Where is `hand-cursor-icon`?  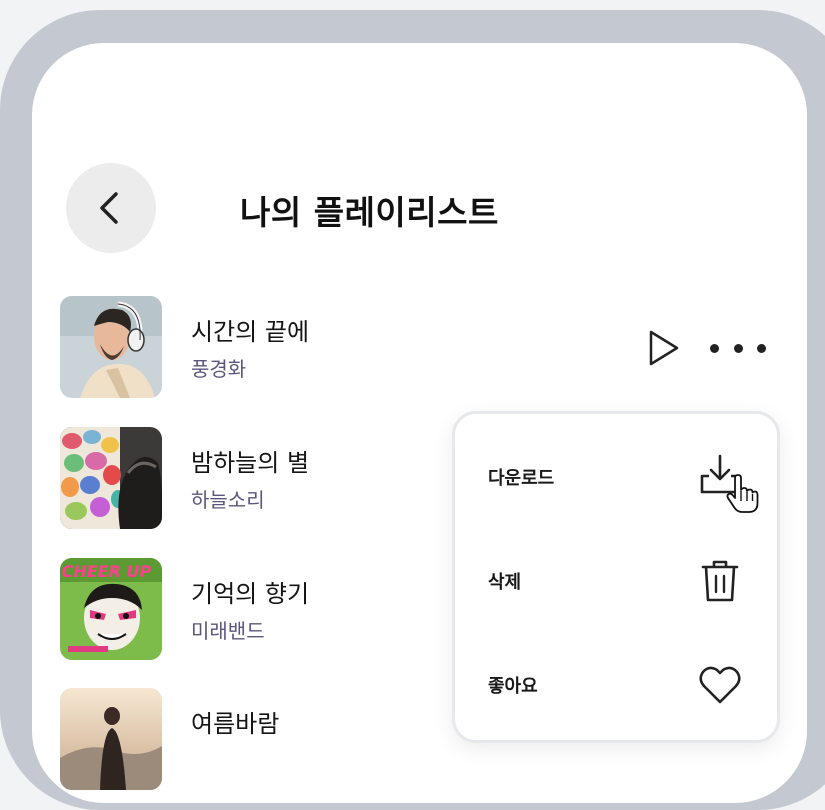
hand-cursor-icon is located at coordinates (742, 493).